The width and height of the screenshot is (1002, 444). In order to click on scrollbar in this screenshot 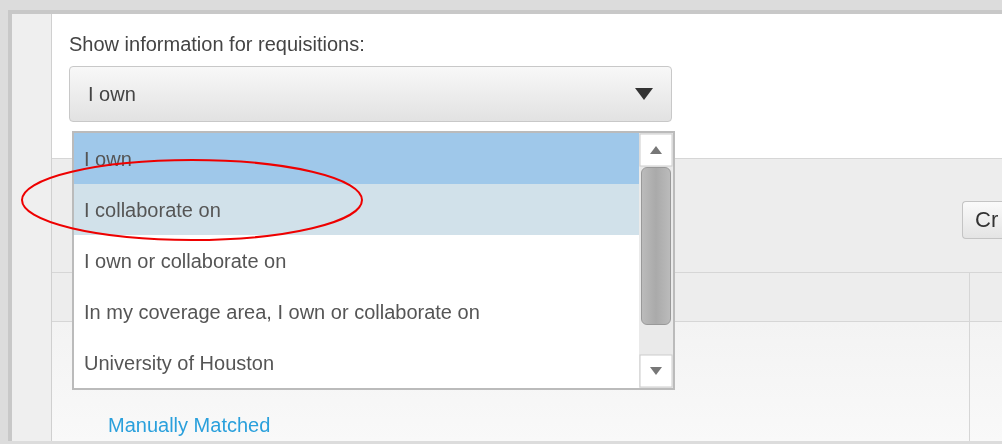, I will do `click(656, 260)`.